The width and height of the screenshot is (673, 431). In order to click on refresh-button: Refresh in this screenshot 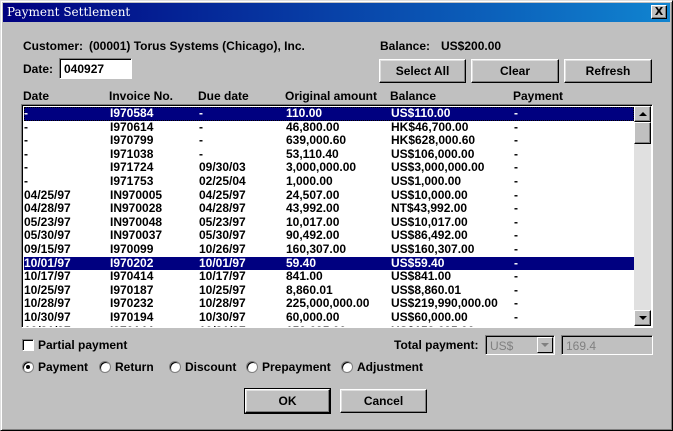, I will do `click(608, 71)`.